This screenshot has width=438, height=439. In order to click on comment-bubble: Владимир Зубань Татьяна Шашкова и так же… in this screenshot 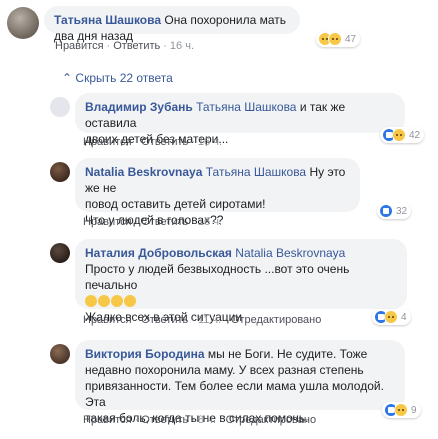, I will do `click(240, 119)`.